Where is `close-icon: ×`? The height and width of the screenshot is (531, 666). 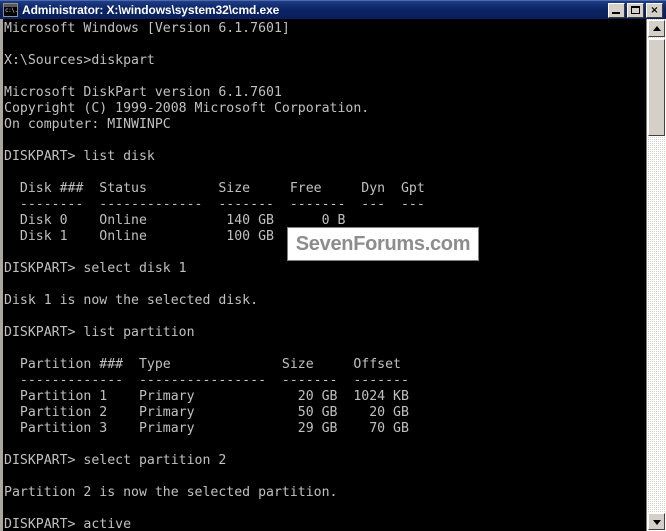
close-icon: × is located at coordinates (654, 10).